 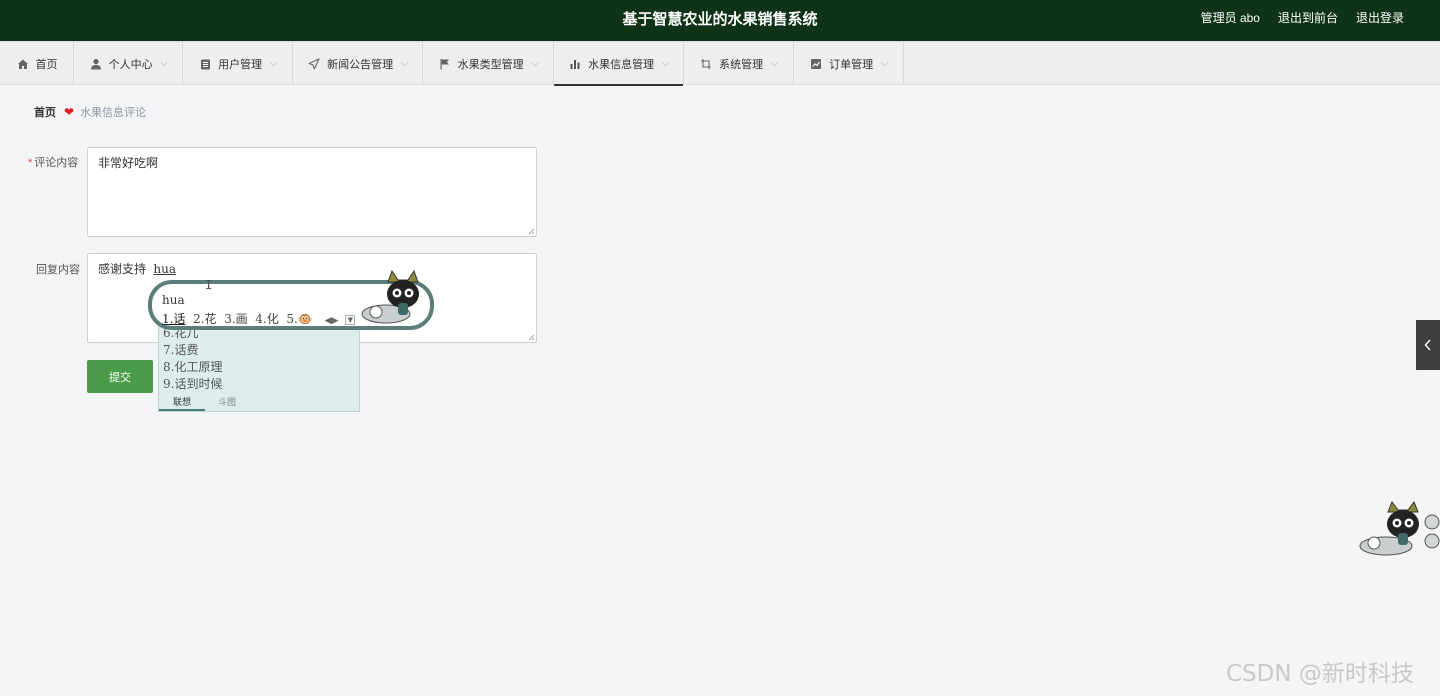 What do you see at coordinates (1380, 20) in the screenshot?
I see `logout-link: 退出登录` at bounding box center [1380, 20].